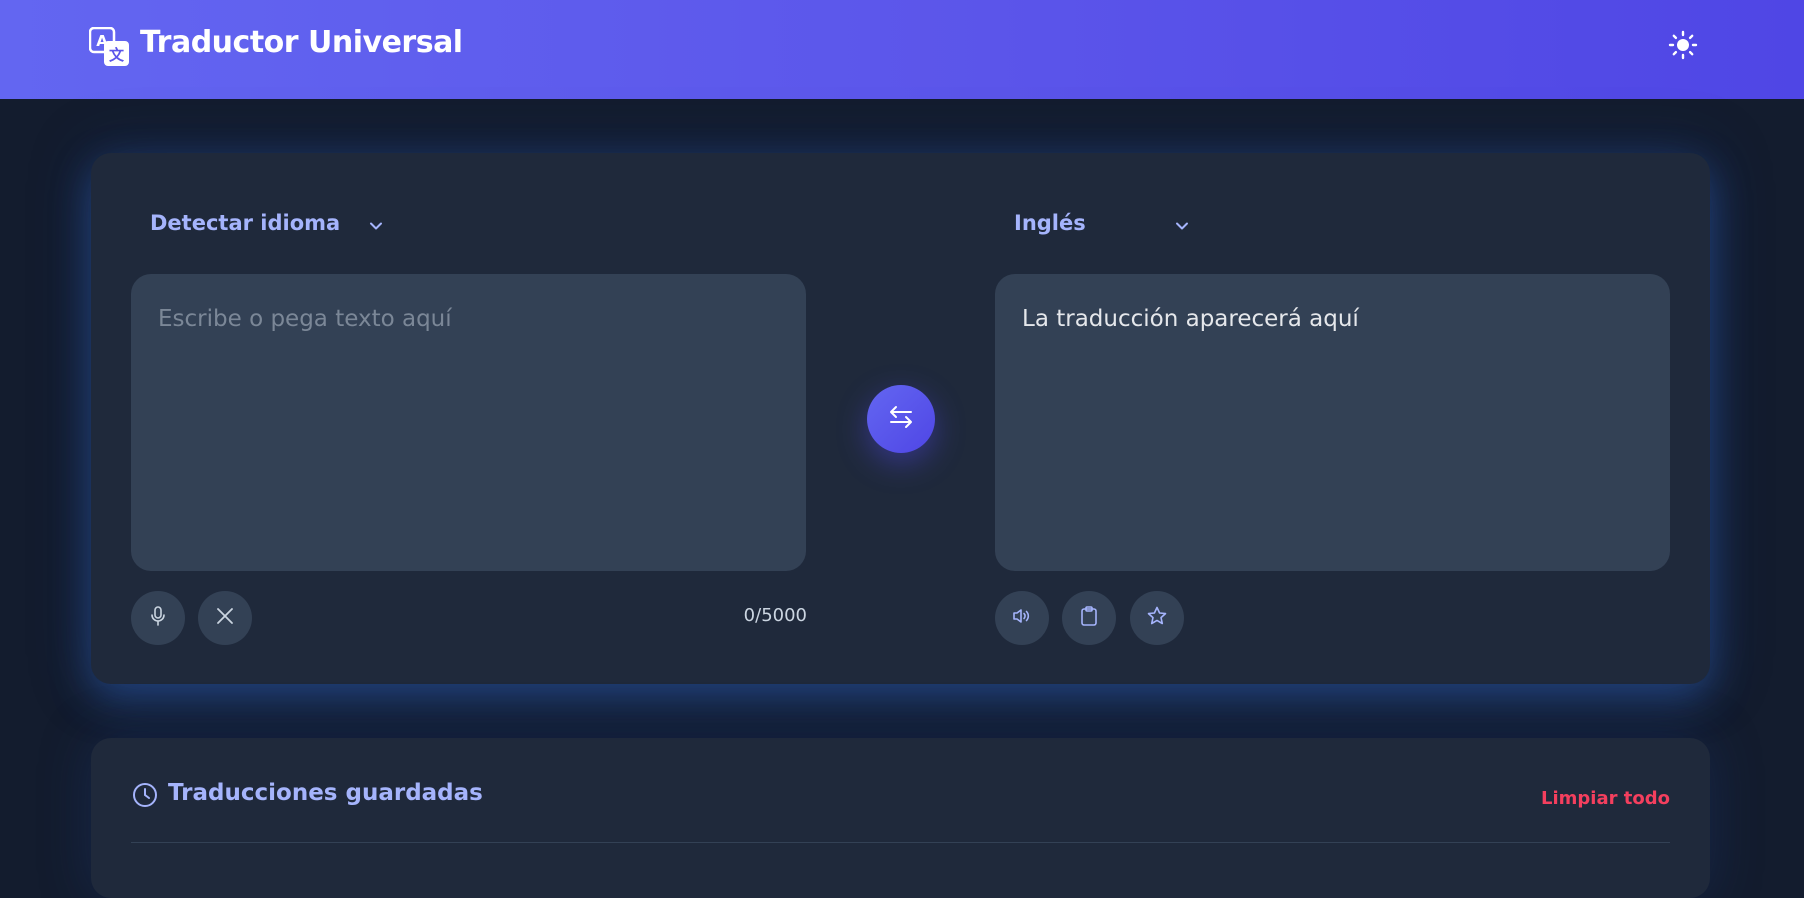 The width and height of the screenshot is (1804, 898). What do you see at coordinates (1050, 223) in the screenshot?
I see `target-language-label: Inglés` at bounding box center [1050, 223].